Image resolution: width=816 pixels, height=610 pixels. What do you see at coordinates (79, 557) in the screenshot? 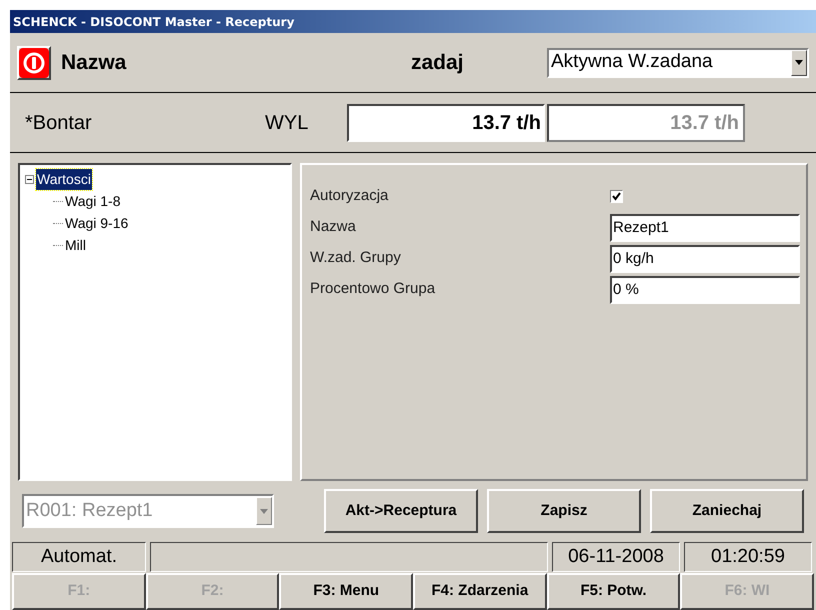
I see `mode-status: Automat.` at bounding box center [79, 557].